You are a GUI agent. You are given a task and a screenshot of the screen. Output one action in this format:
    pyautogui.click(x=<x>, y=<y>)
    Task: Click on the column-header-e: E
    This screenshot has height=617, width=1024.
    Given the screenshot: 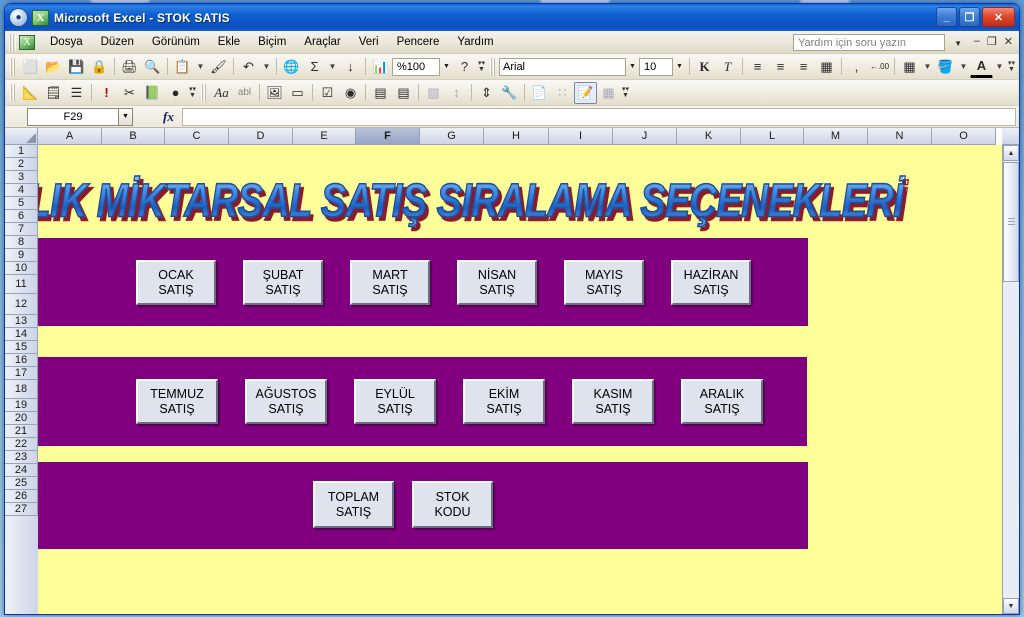 What is the action you would take?
    pyautogui.click(x=324, y=136)
    